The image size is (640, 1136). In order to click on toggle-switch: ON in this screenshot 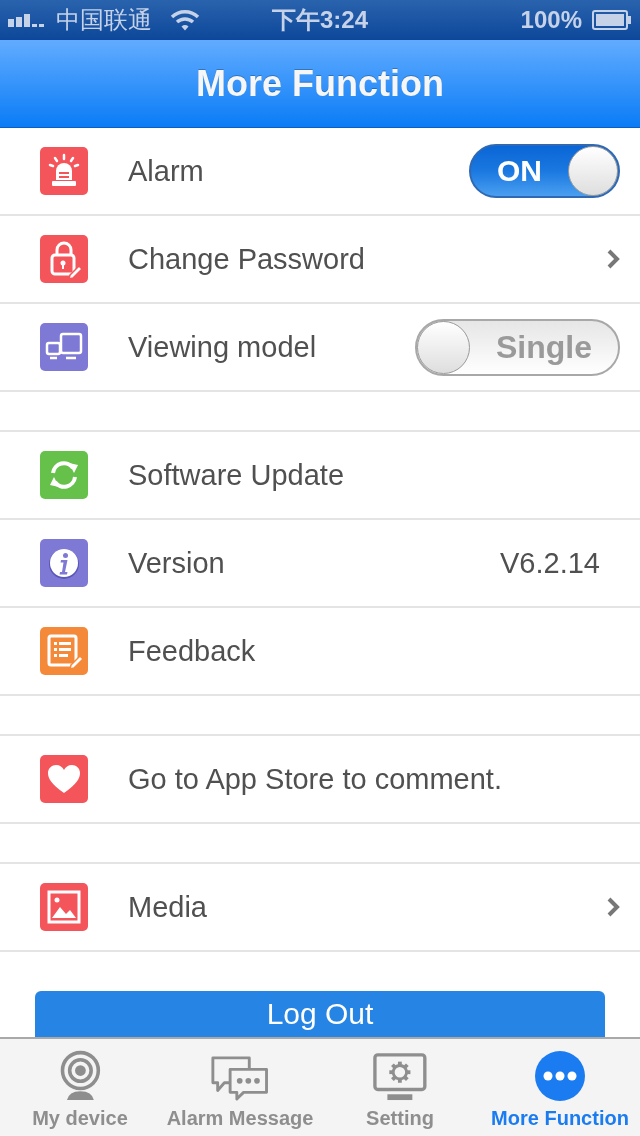, I will do `click(544, 171)`.